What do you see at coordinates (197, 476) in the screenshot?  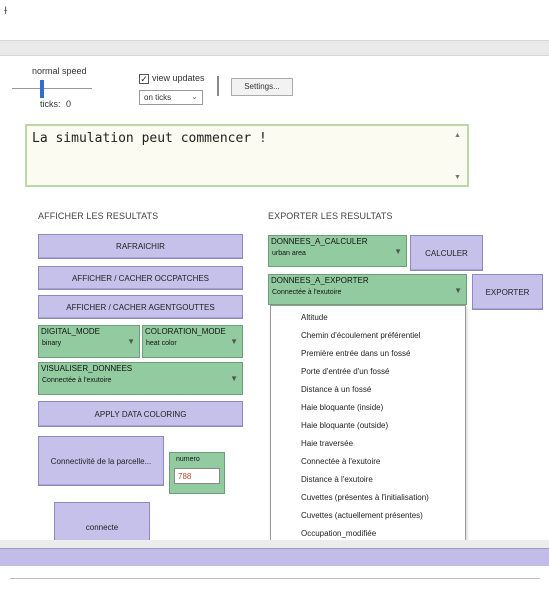 I see `numero-value: 788` at bounding box center [197, 476].